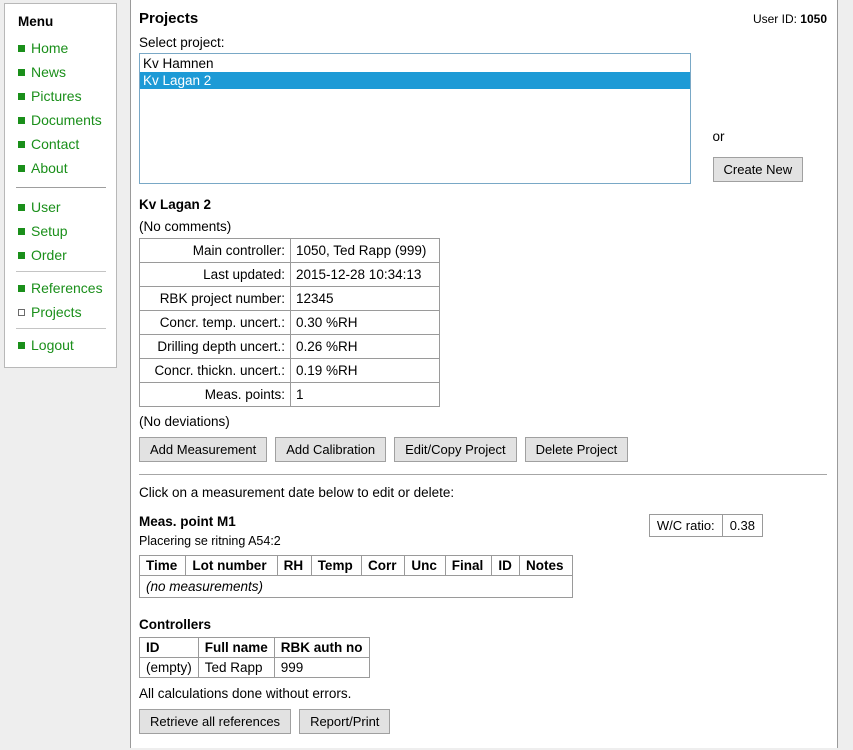  I want to click on wc-ratio-label: W/C ratio:, so click(685, 525).